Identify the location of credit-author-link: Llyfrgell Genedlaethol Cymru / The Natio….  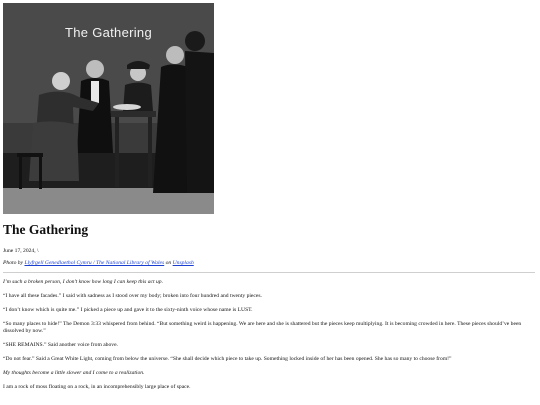
(94, 263).